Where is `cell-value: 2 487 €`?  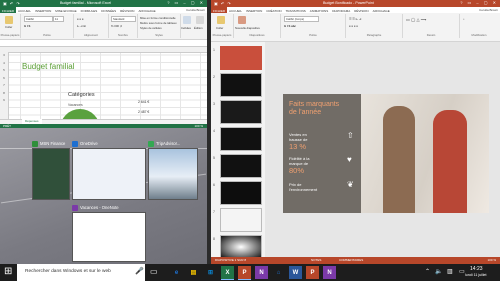
cell-value: 2 487 € is located at coordinates (143, 112).